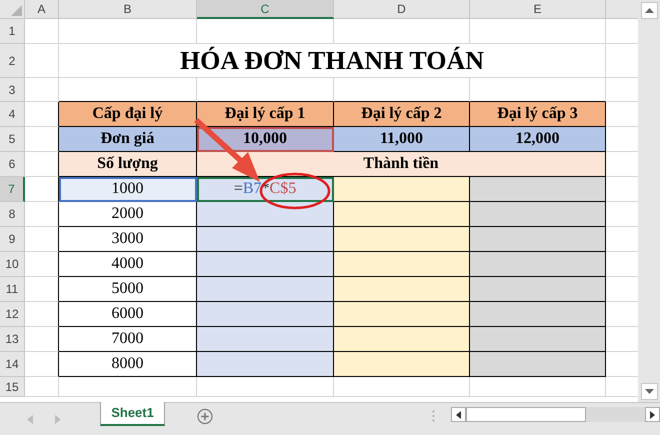 The height and width of the screenshot is (435, 660). I want to click on table-header-cell: Số lượng, so click(128, 164).